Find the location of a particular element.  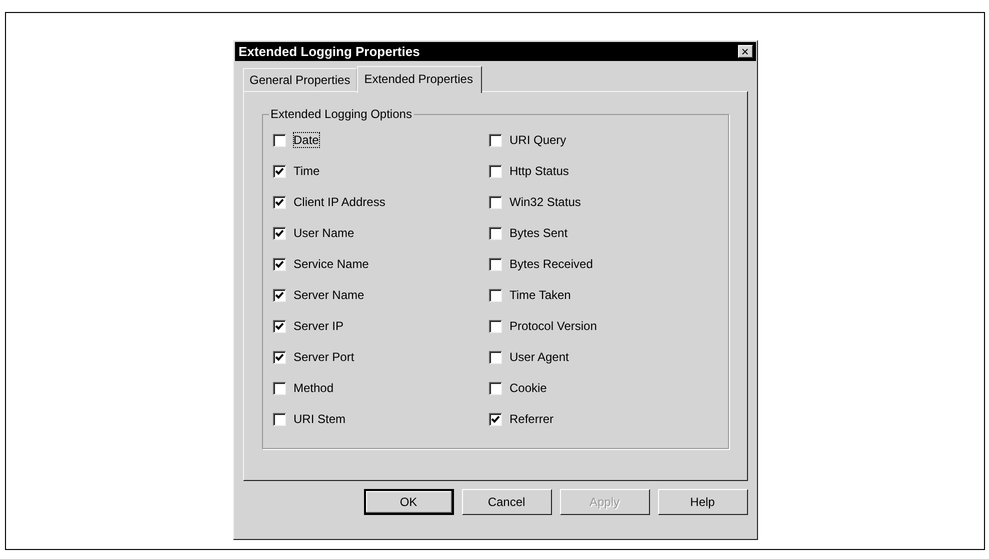

checkbox-label: User Name is located at coordinates (324, 233).